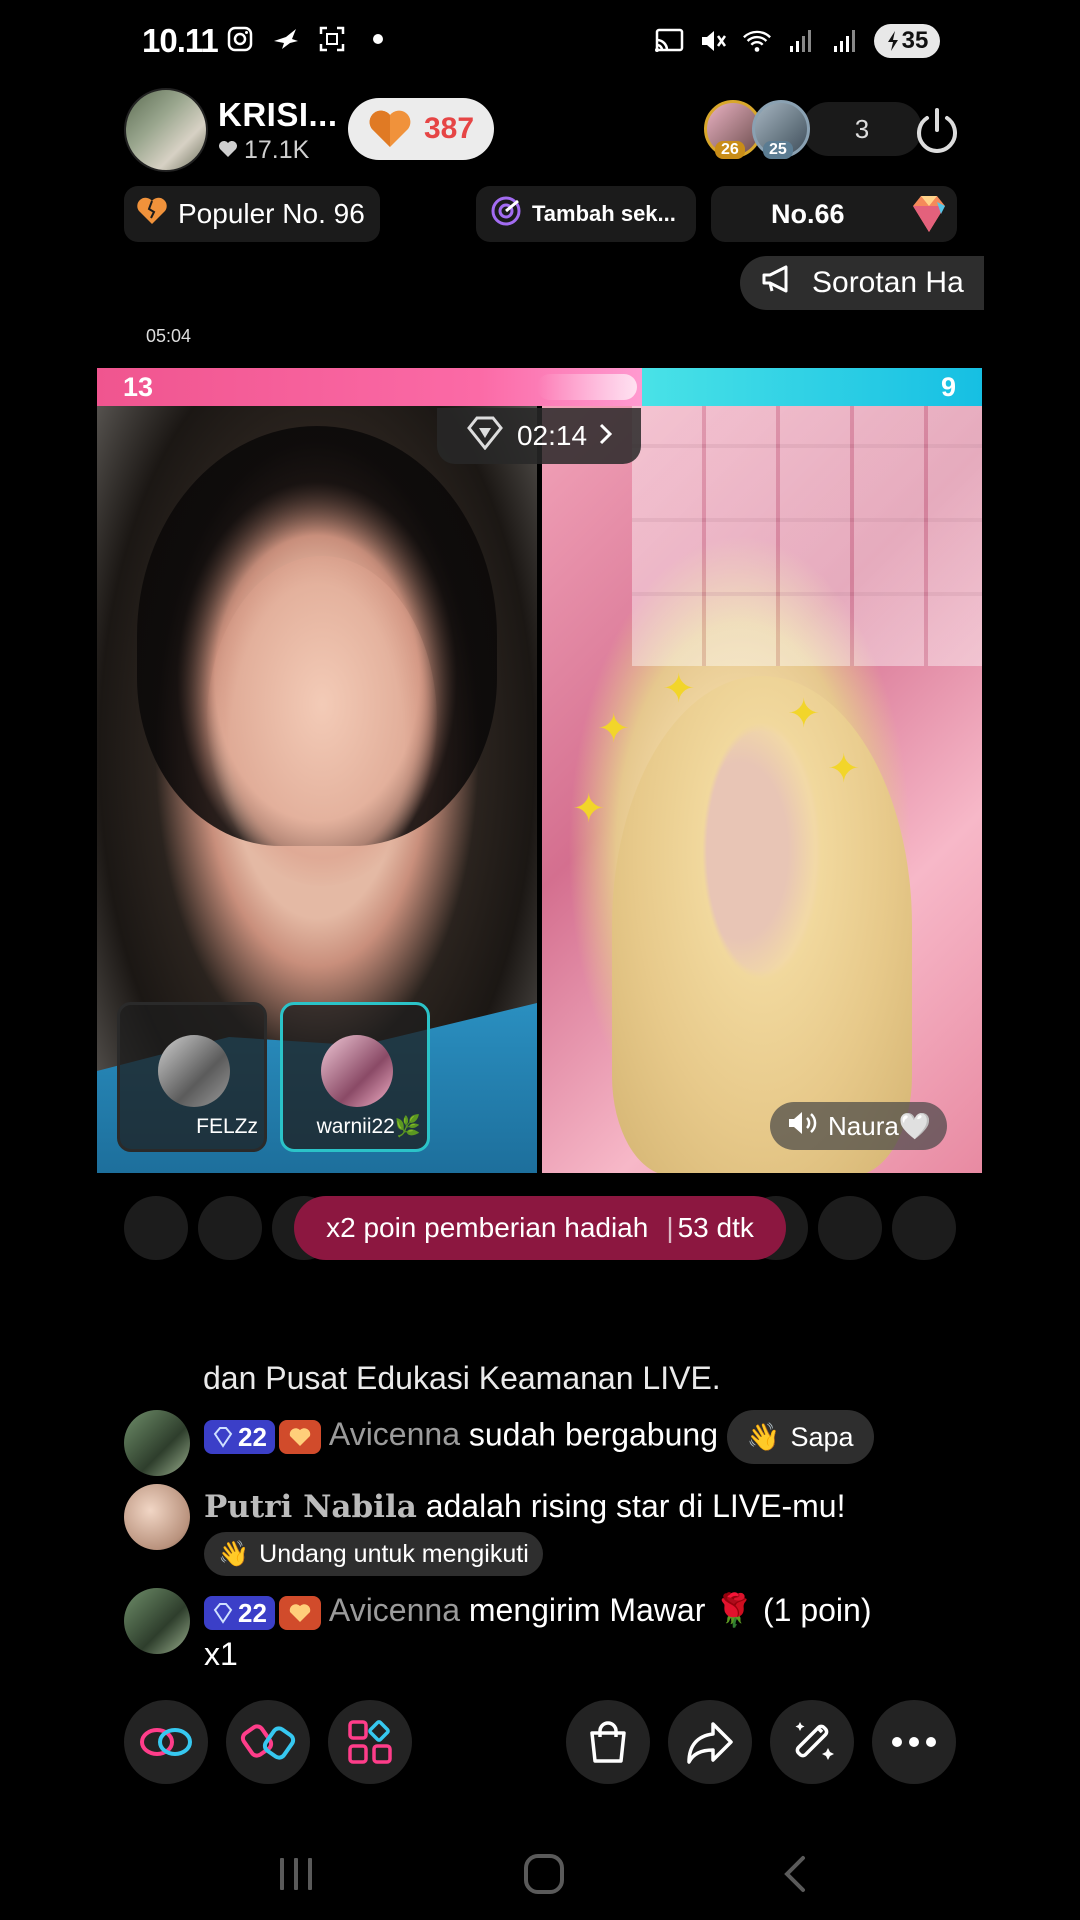 The width and height of the screenshot is (1080, 1920). What do you see at coordinates (278, 150) in the screenshot?
I see `host-likes: 17.1K` at bounding box center [278, 150].